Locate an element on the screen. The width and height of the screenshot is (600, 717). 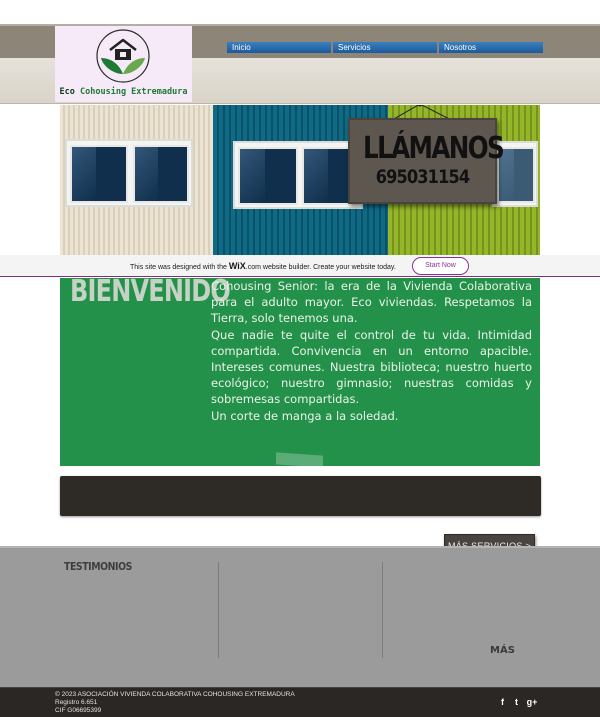
logo-word-eco: Eco is located at coordinates (67, 92).